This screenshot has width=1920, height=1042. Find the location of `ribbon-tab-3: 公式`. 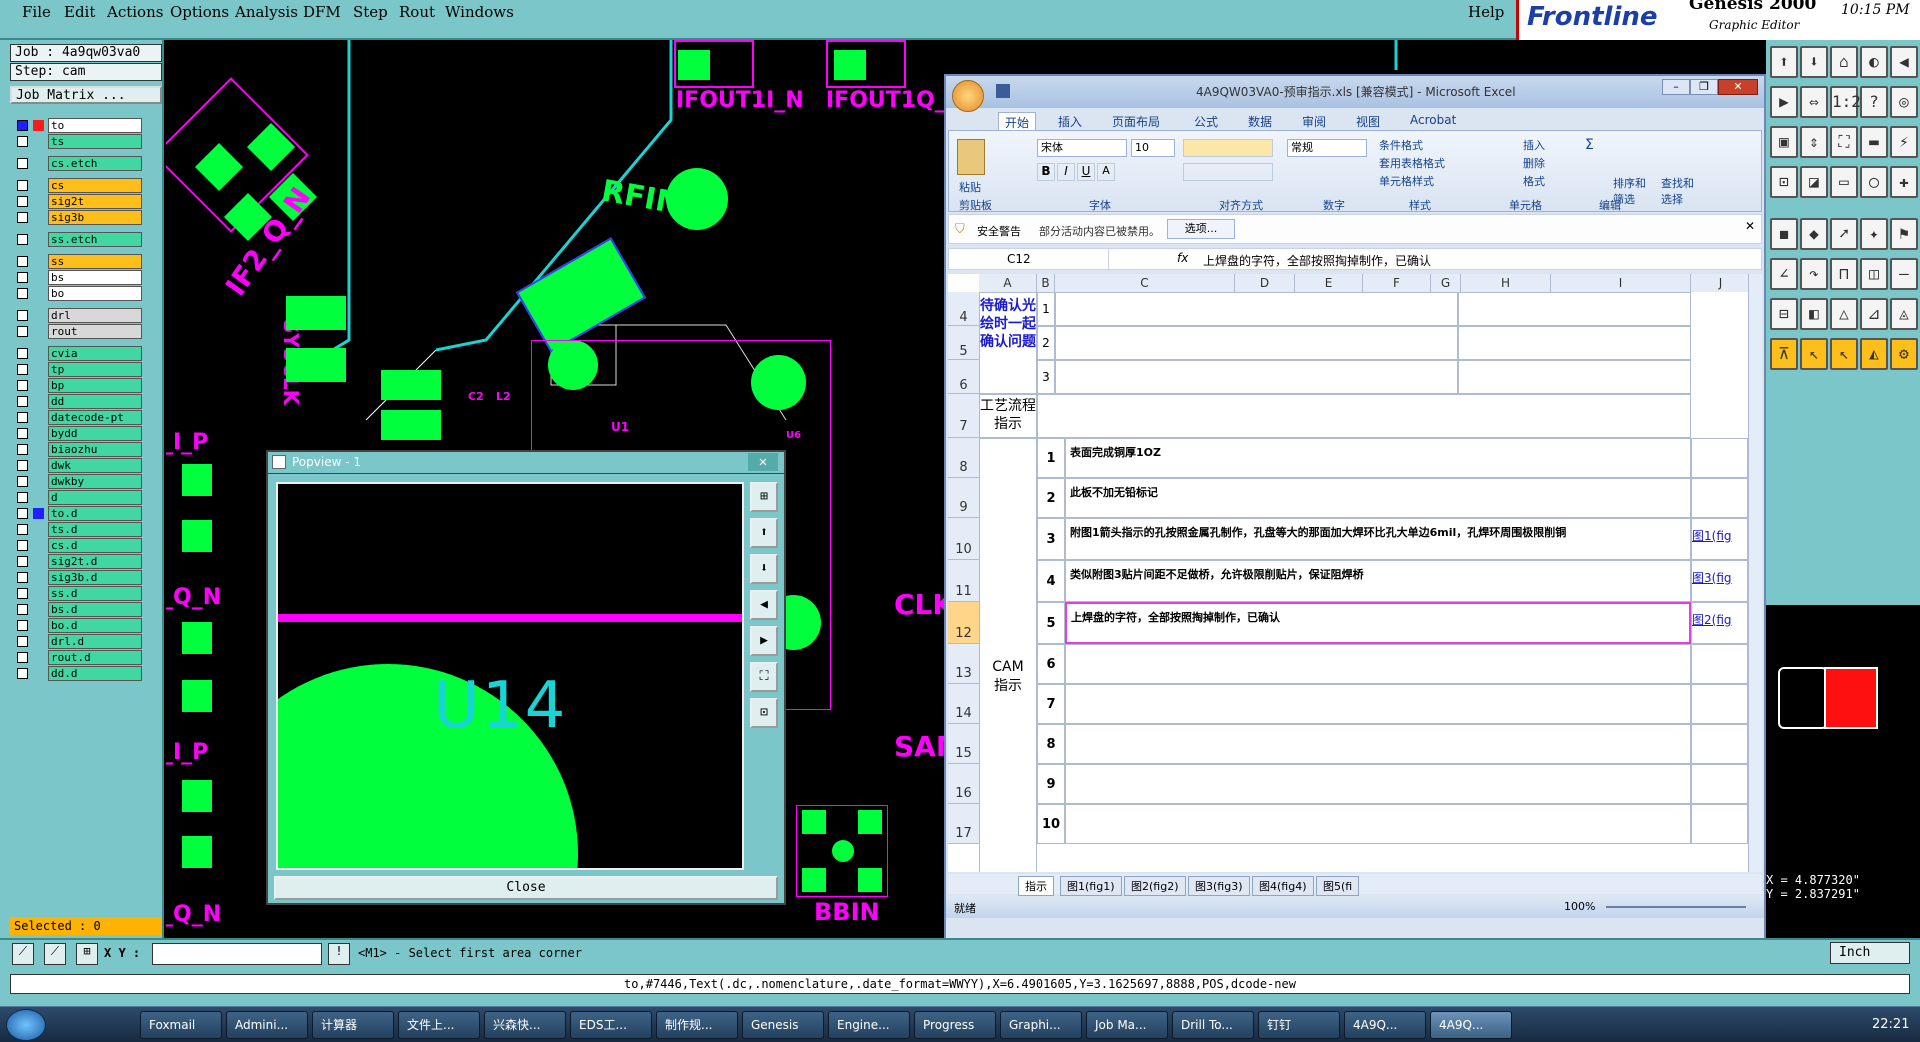

ribbon-tab-3: 公式 is located at coordinates (1206, 121).